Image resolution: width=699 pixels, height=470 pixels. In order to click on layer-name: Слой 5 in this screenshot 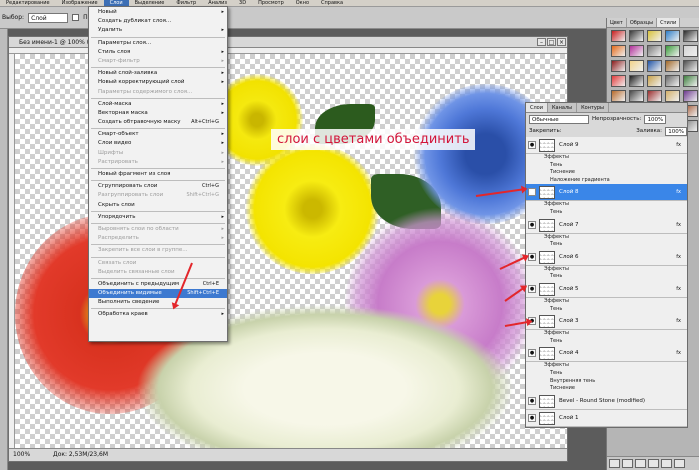, I will do `click(569, 289)`.